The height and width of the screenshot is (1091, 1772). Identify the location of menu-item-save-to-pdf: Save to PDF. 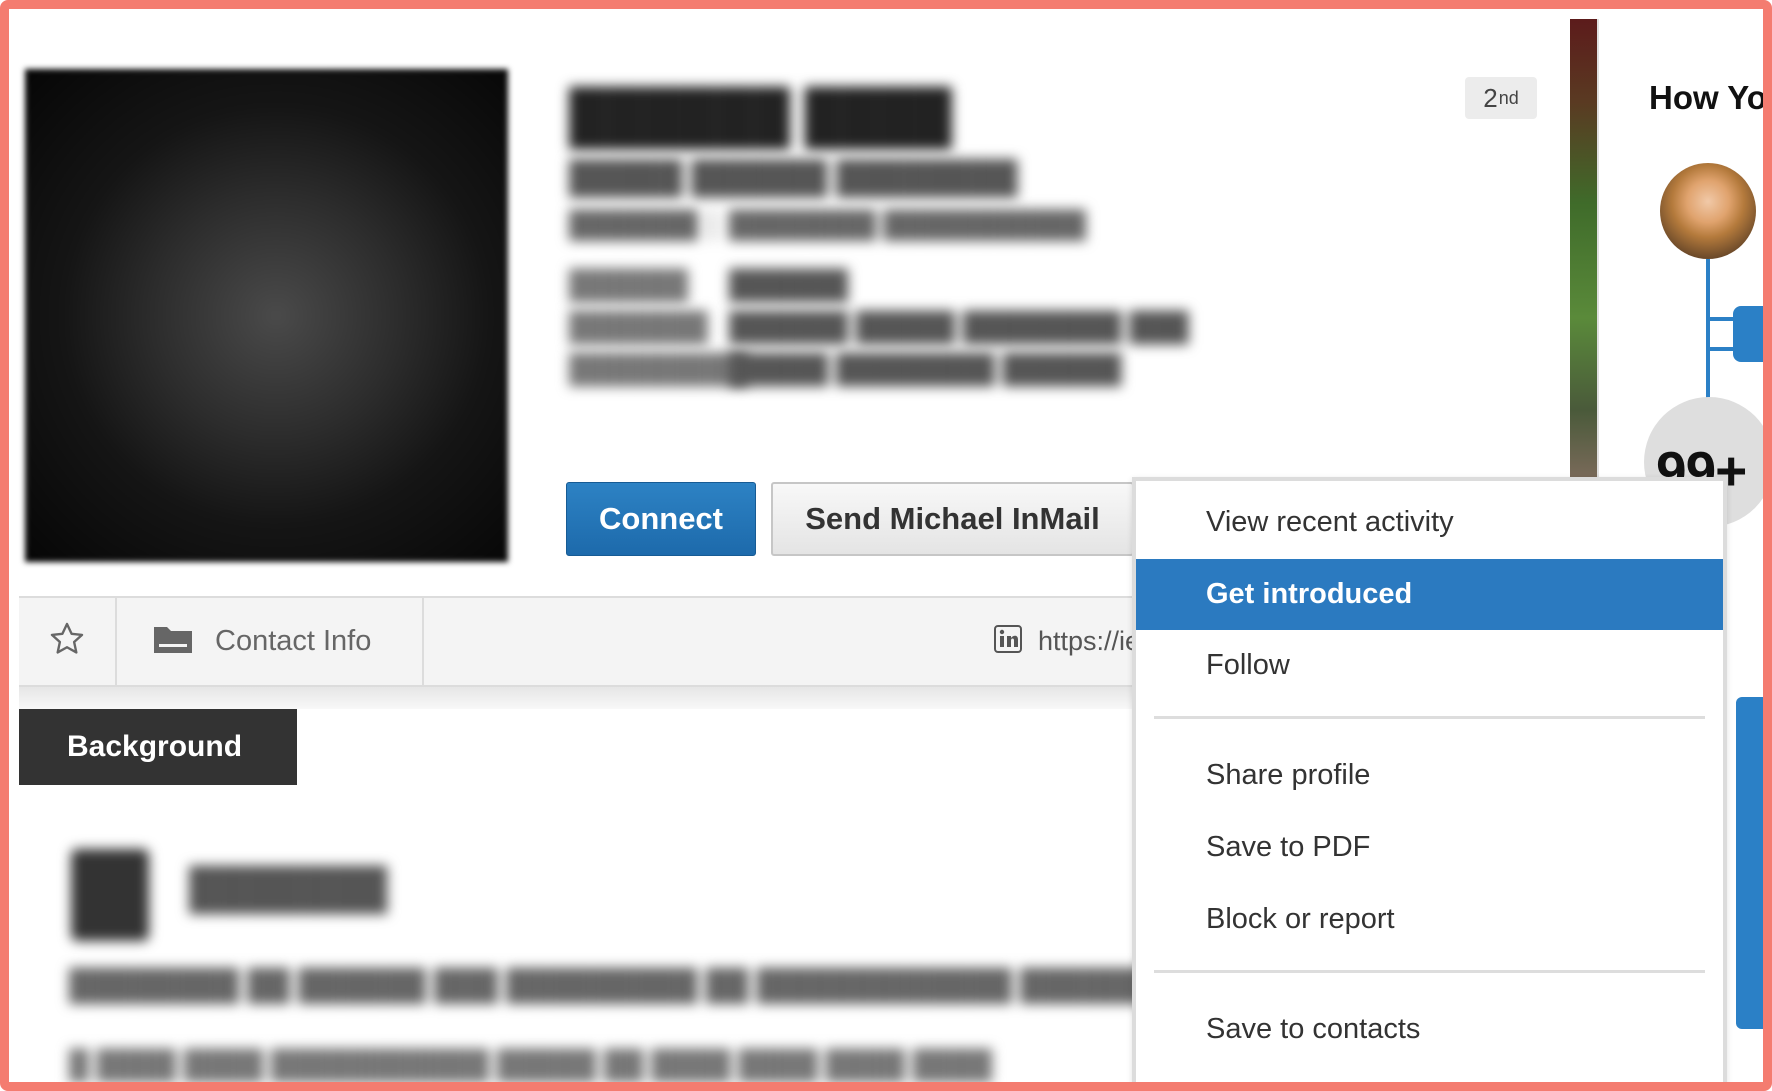
(1429, 847).